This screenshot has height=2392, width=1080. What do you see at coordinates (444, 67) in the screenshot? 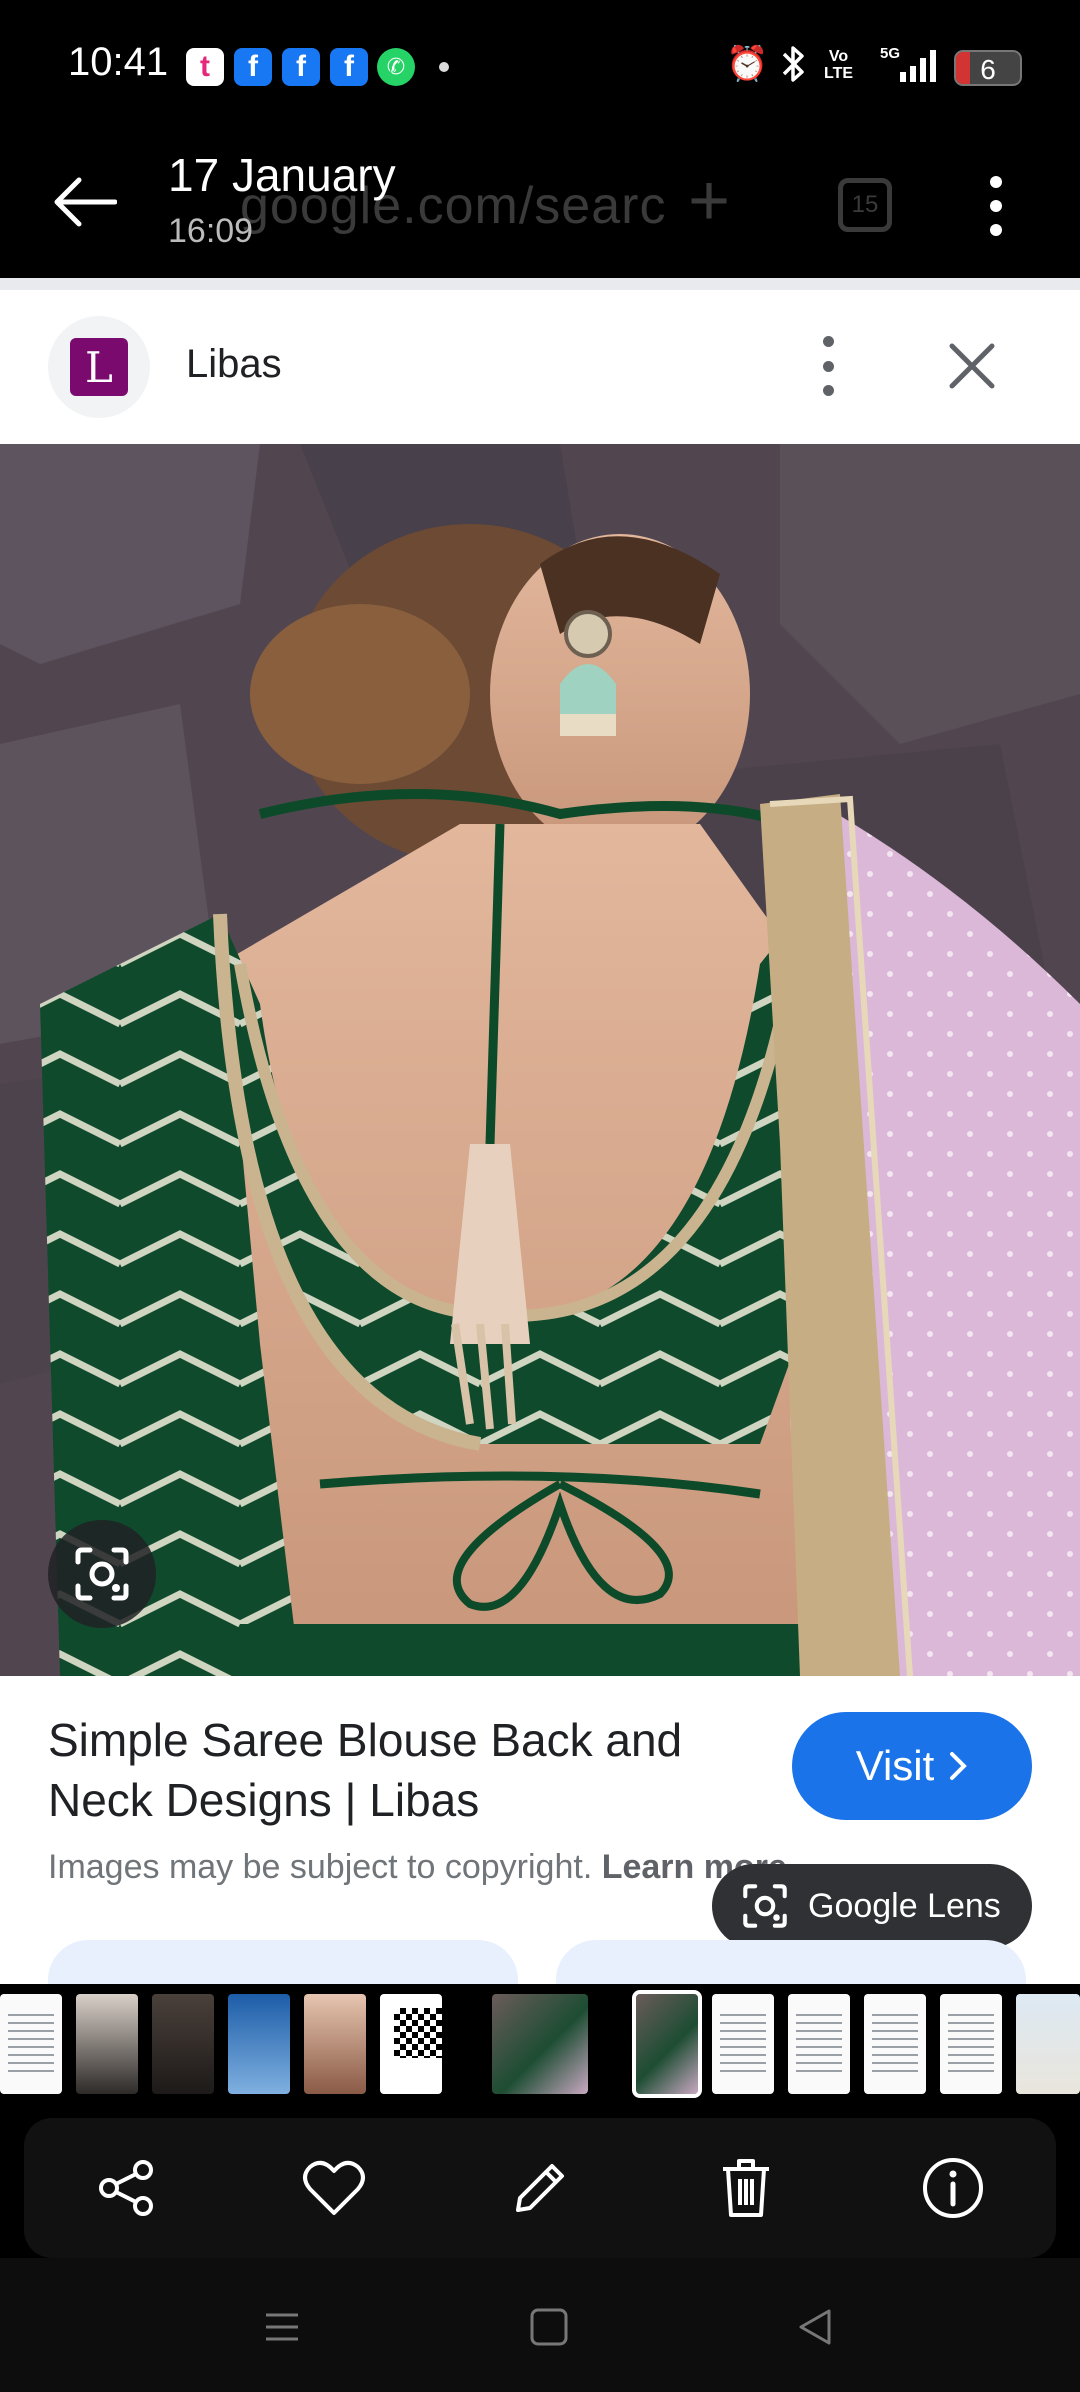
I see `more-notifications-dot-icon` at bounding box center [444, 67].